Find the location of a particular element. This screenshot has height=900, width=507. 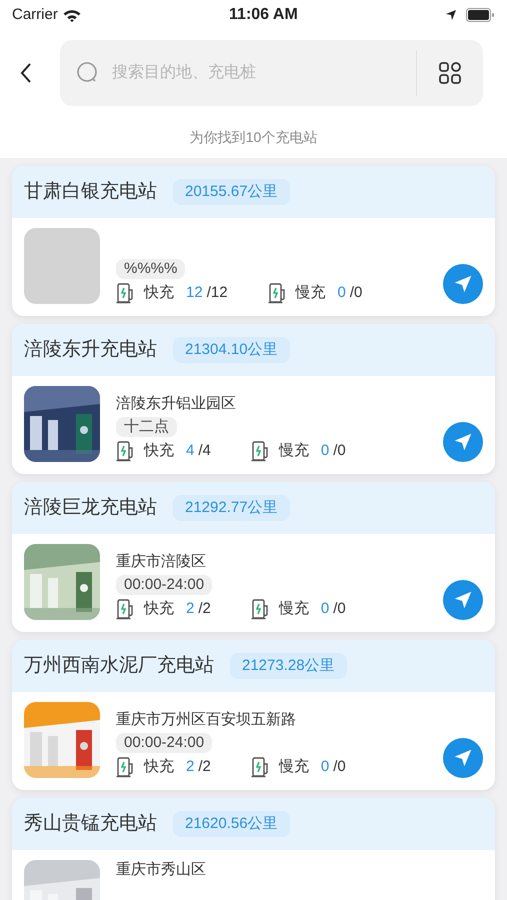

distance-badge: 21292.77公里 is located at coordinates (231, 508).